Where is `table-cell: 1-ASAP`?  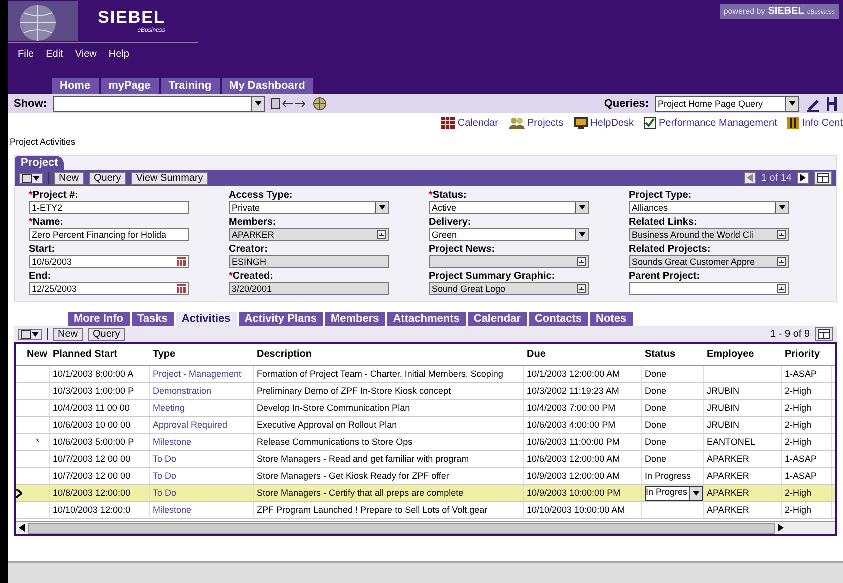
table-cell: 1-ASAP is located at coordinates (801, 374).